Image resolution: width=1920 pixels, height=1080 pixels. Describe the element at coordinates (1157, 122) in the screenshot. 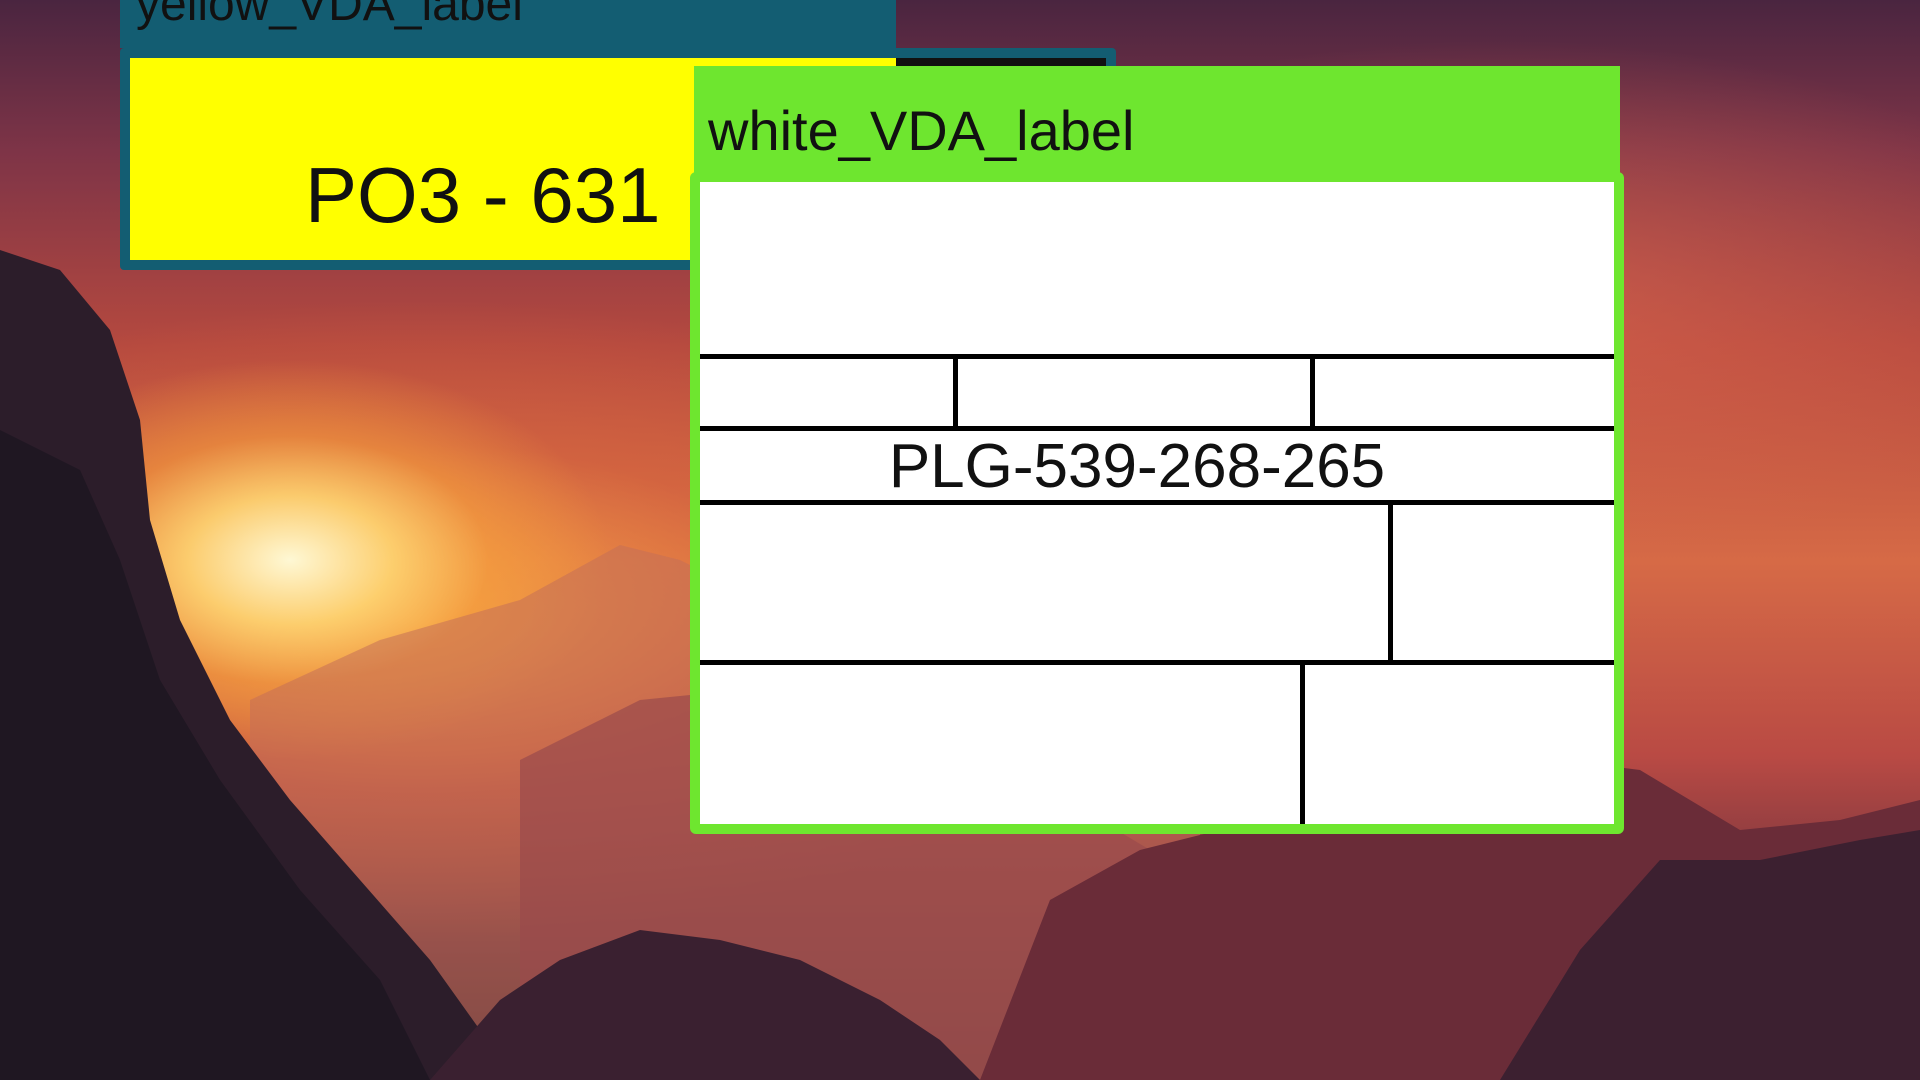

I see `white-window-titlebar: white_VDA_label` at that location.